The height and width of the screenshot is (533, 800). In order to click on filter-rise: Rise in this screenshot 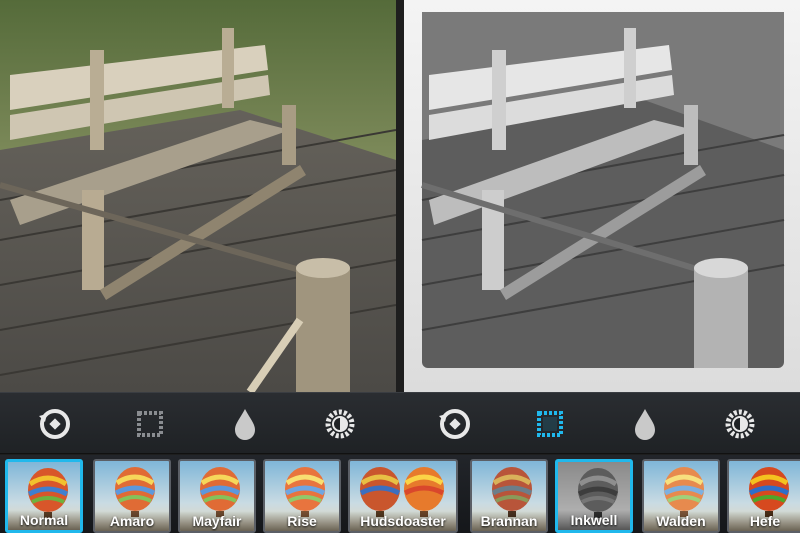, I will do `click(302, 496)`.